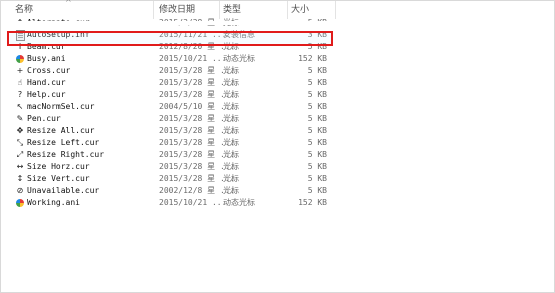  Describe the element at coordinates (63, 190) in the screenshot. I see `file-name: Unavailable.cur` at that location.